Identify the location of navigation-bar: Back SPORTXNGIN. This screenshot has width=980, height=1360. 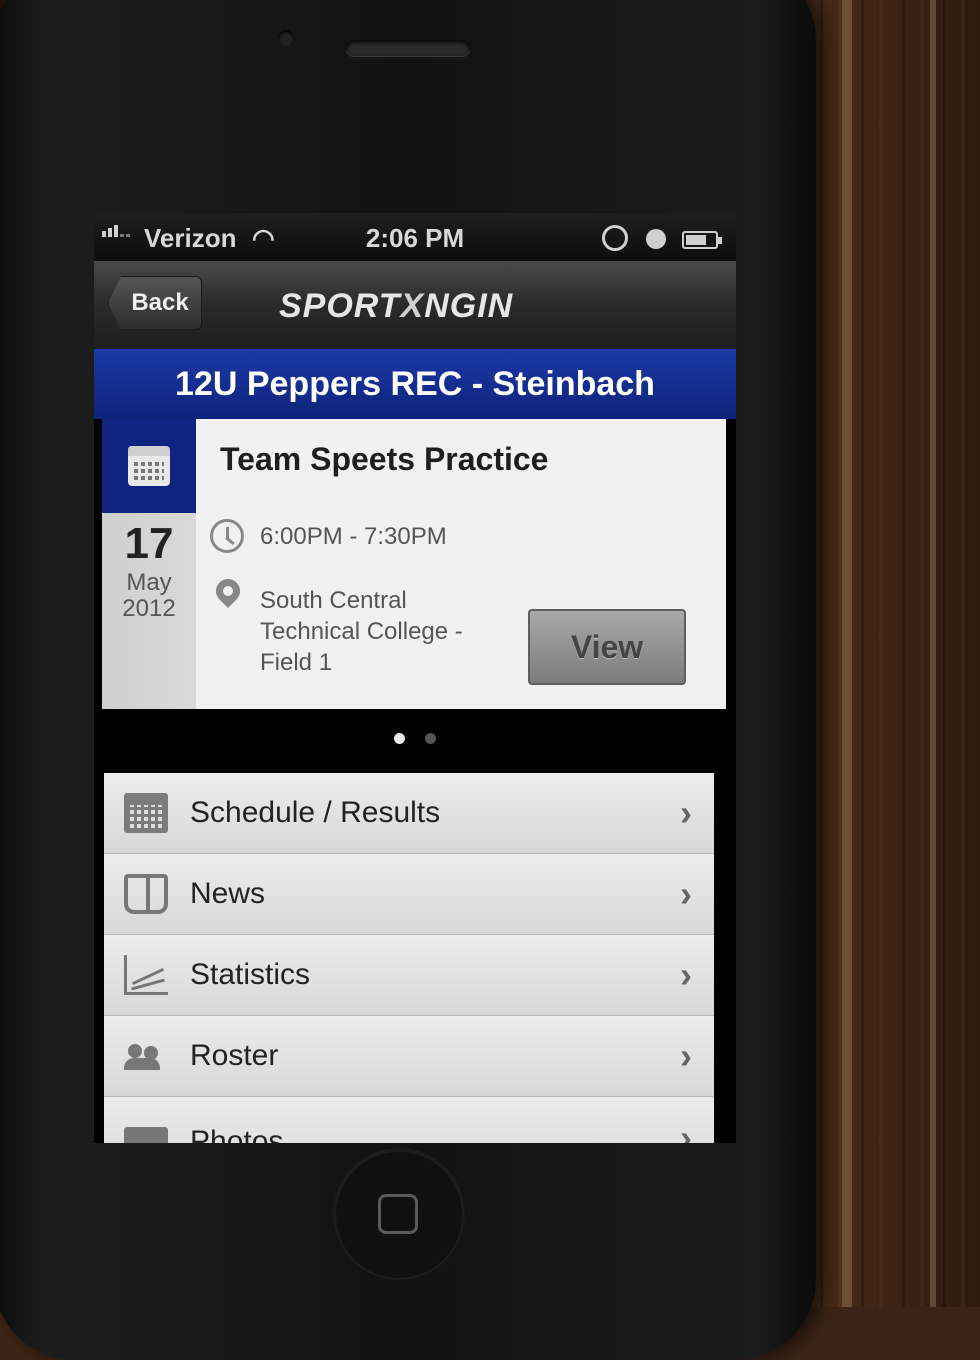
(415, 305).